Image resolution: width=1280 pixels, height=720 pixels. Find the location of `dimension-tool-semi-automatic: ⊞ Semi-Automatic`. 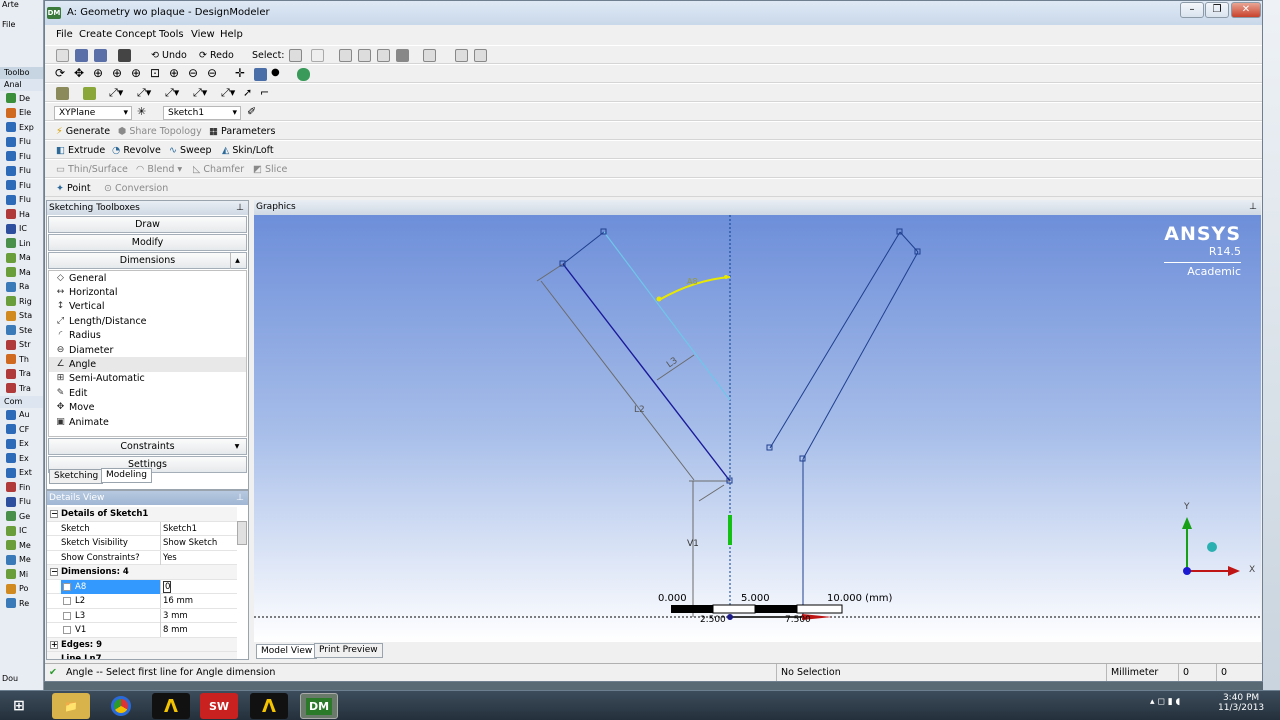

dimension-tool-semi-automatic: ⊞ Semi-Automatic is located at coordinates (147, 379).